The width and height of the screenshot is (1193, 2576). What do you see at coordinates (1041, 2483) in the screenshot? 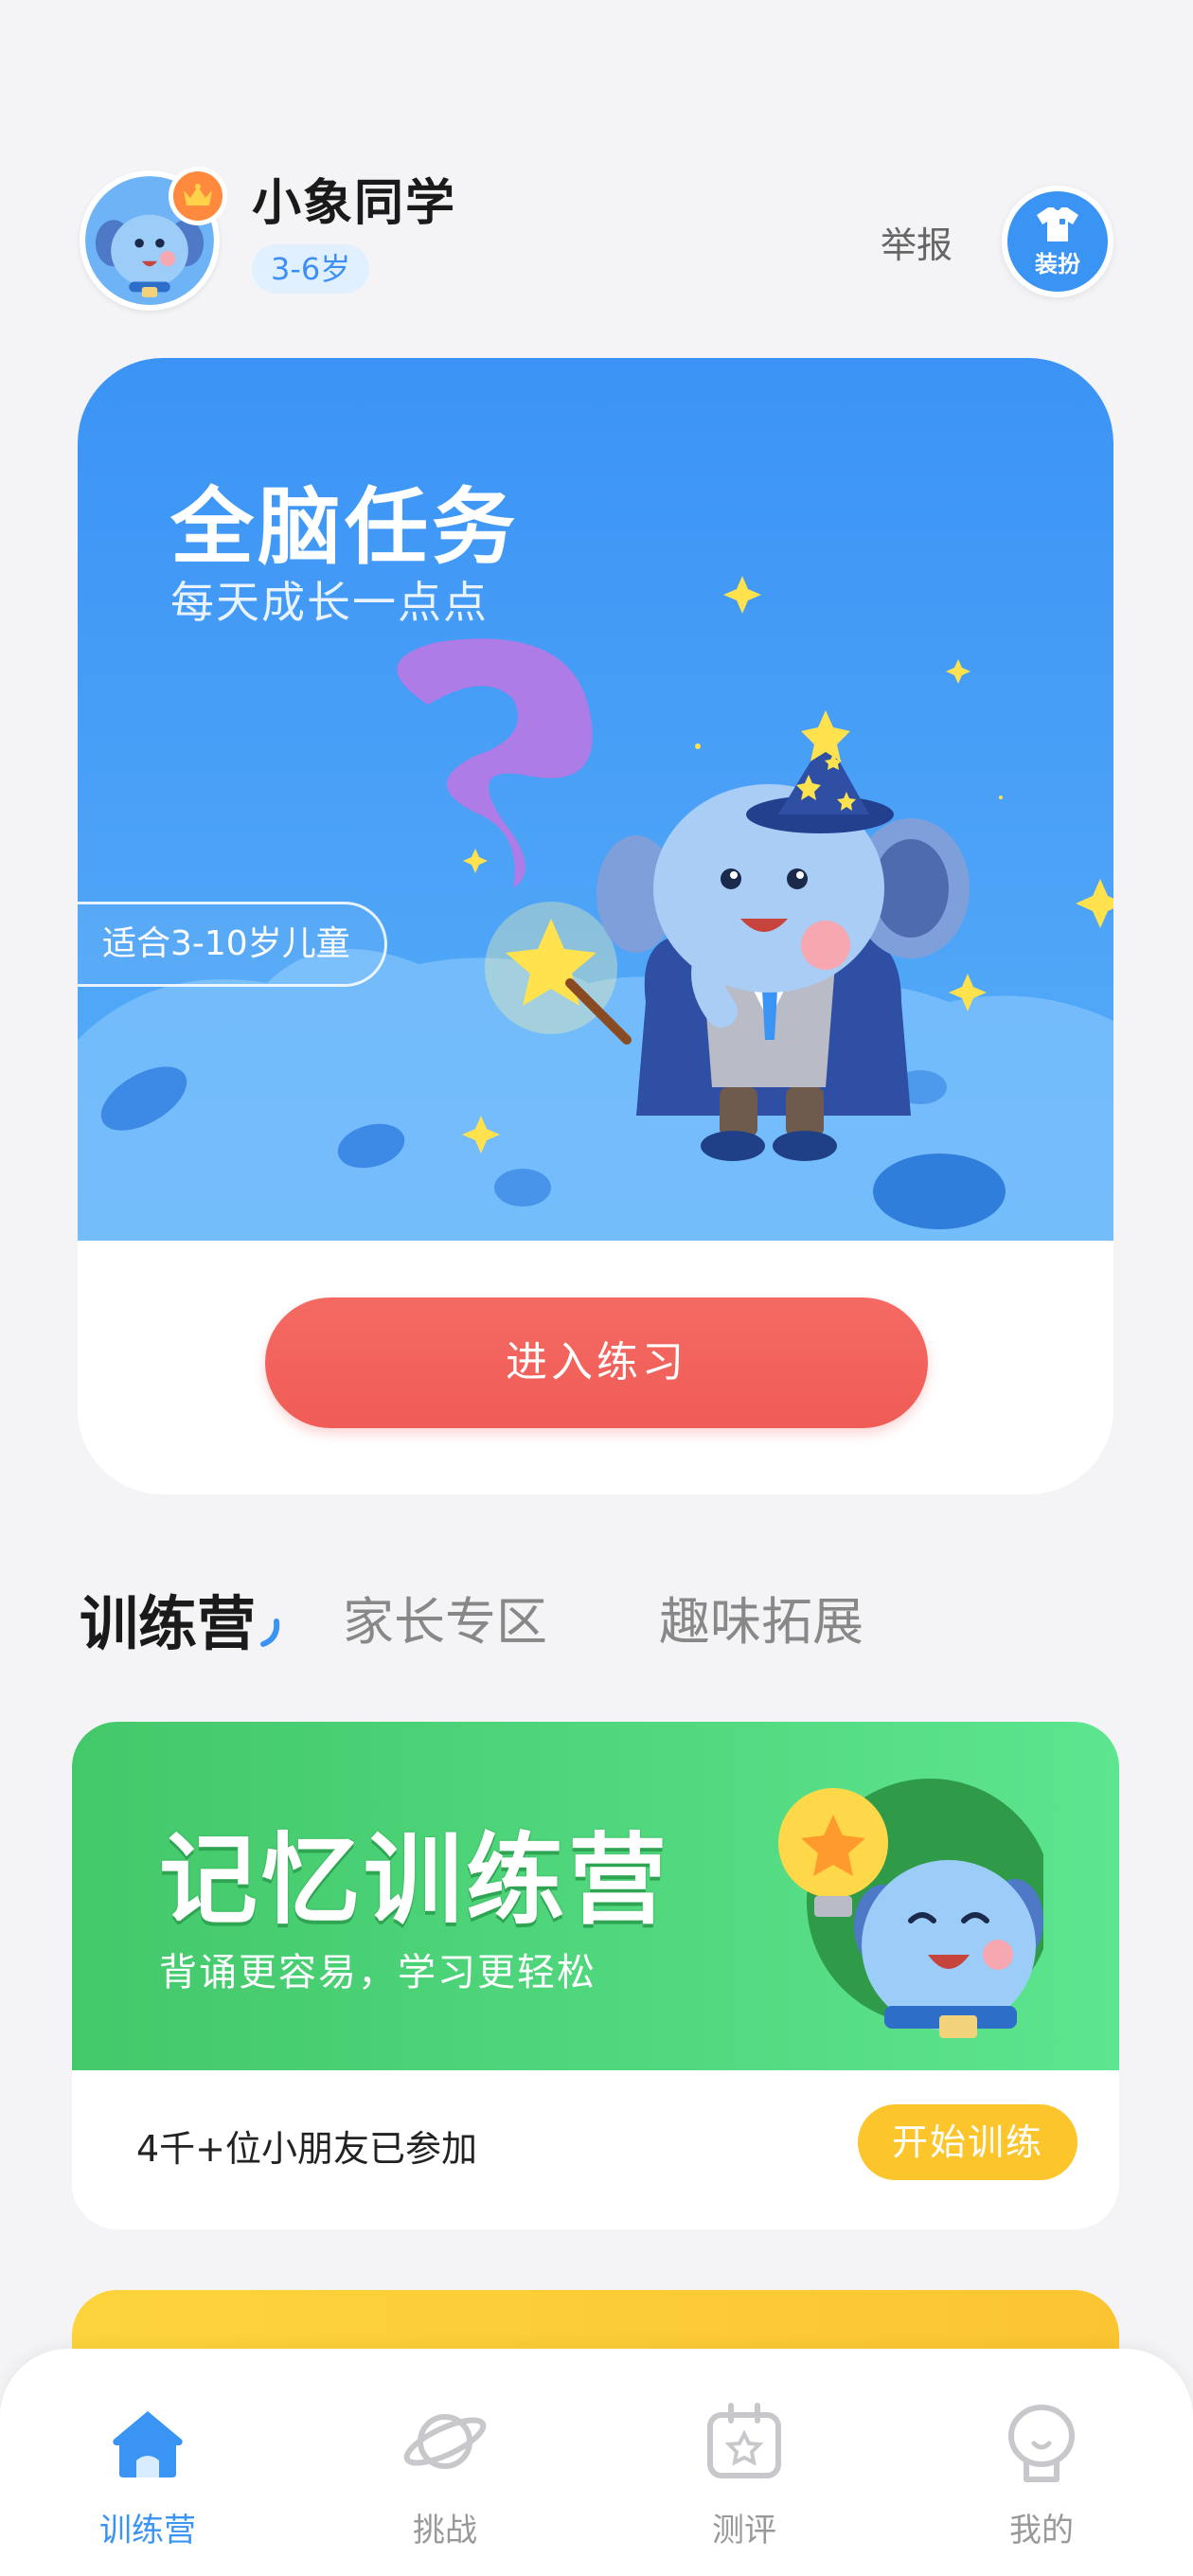
I see `nav-profile: 我的` at bounding box center [1041, 2483].